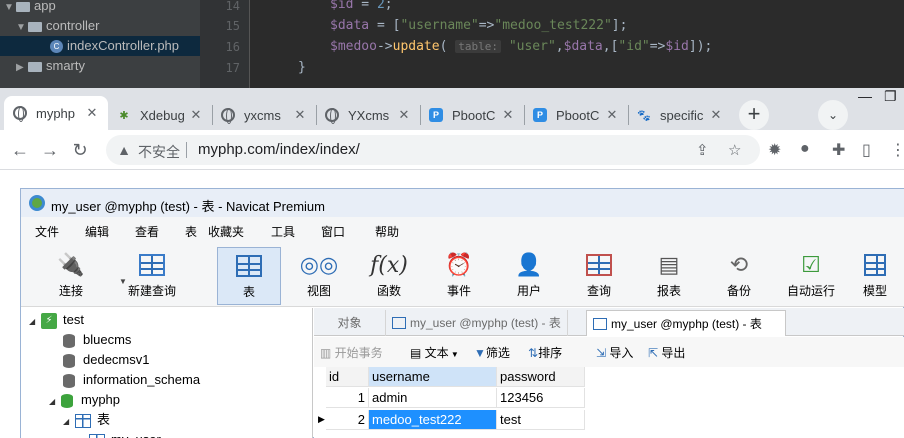  What do you see at coordinates (433, 420) in the screenshot?
I see `cell-username-selected: medoo_test222` at bounding box center [433, 420].